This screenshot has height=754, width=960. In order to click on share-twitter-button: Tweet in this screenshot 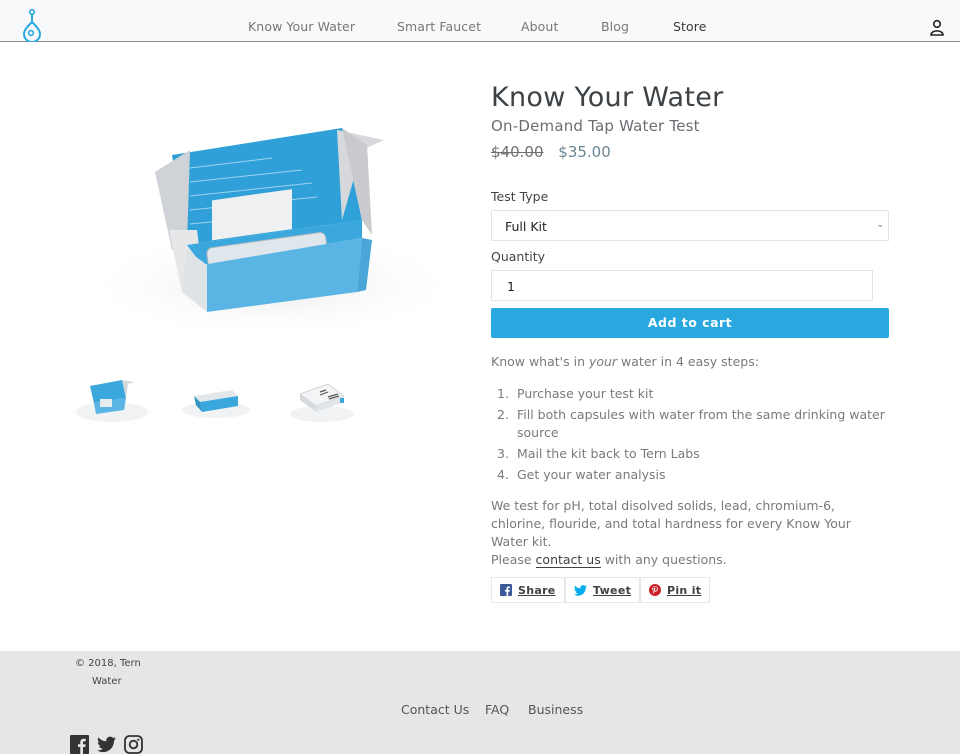, I will do `click(603, 590)`.